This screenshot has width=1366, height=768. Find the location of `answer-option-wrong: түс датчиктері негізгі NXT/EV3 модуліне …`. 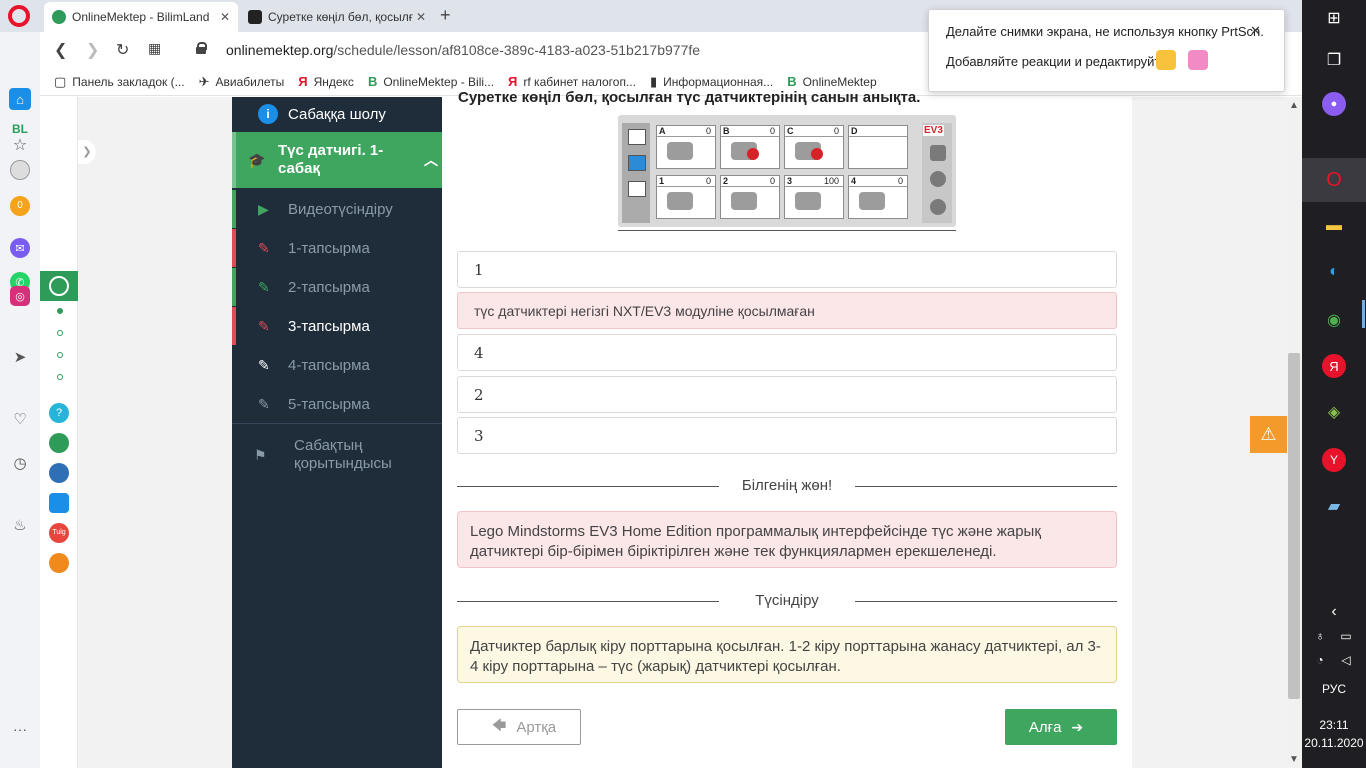

answer-option-wrong: түс датчиктері негізгі NXT/EV3 модуліне … is located at coordinates (787, 310).